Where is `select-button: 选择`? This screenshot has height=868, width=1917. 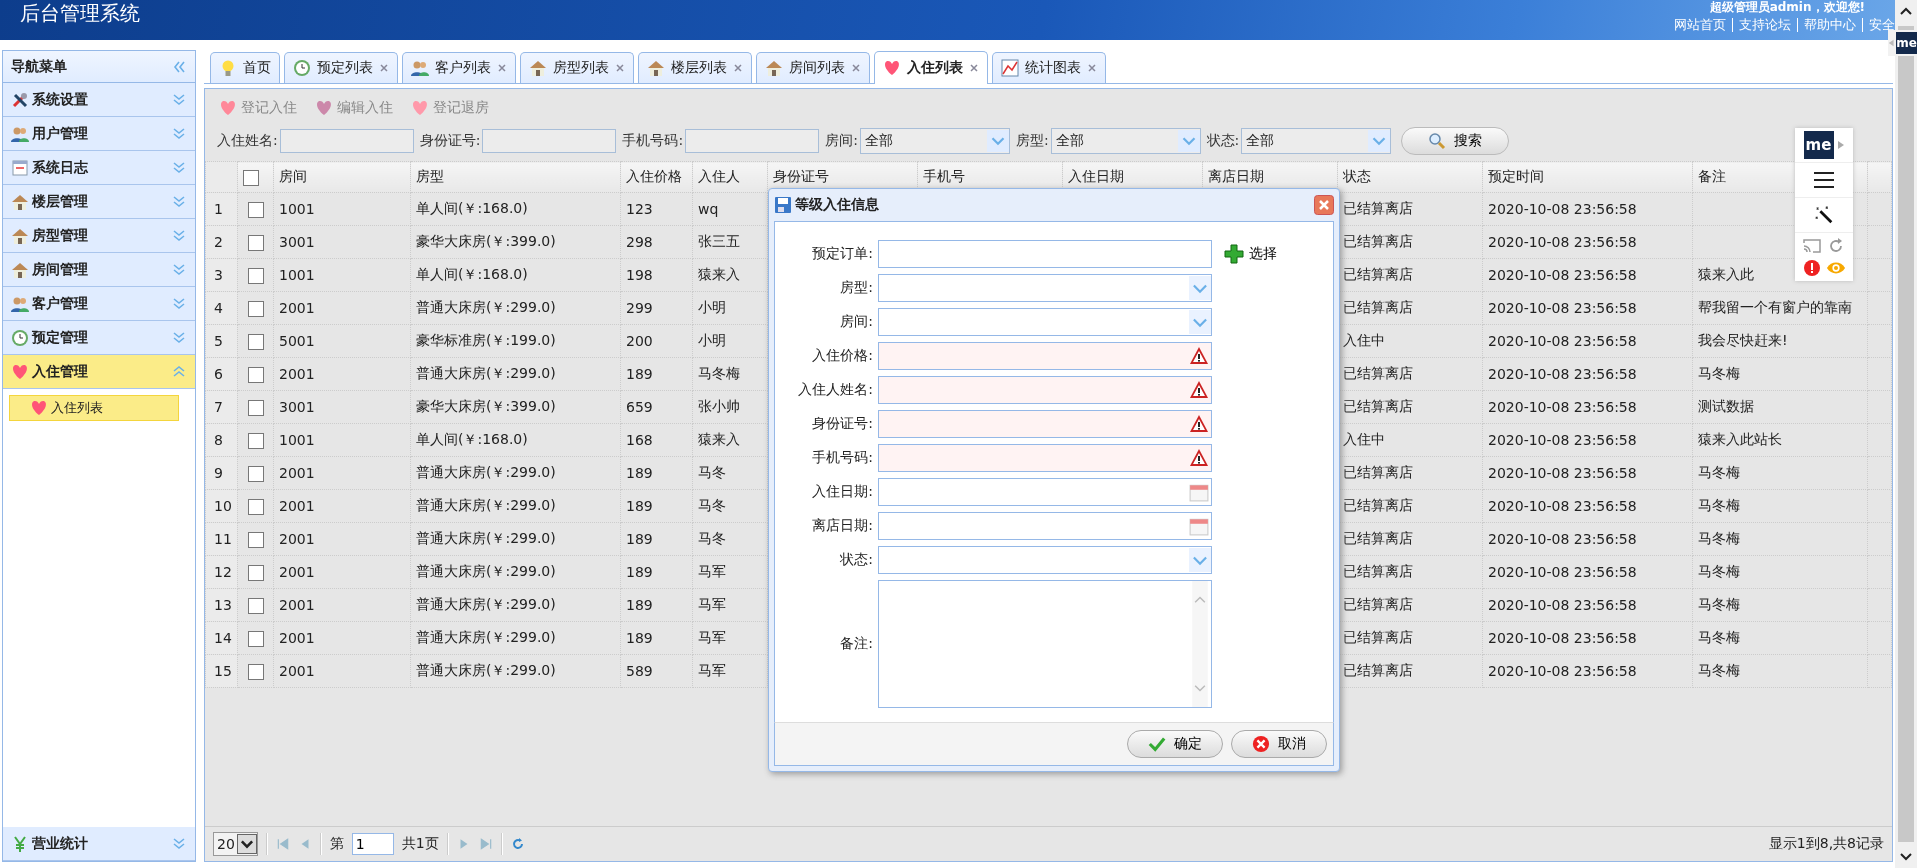
select-button: 选择 is located at coordinates (1250, 254).